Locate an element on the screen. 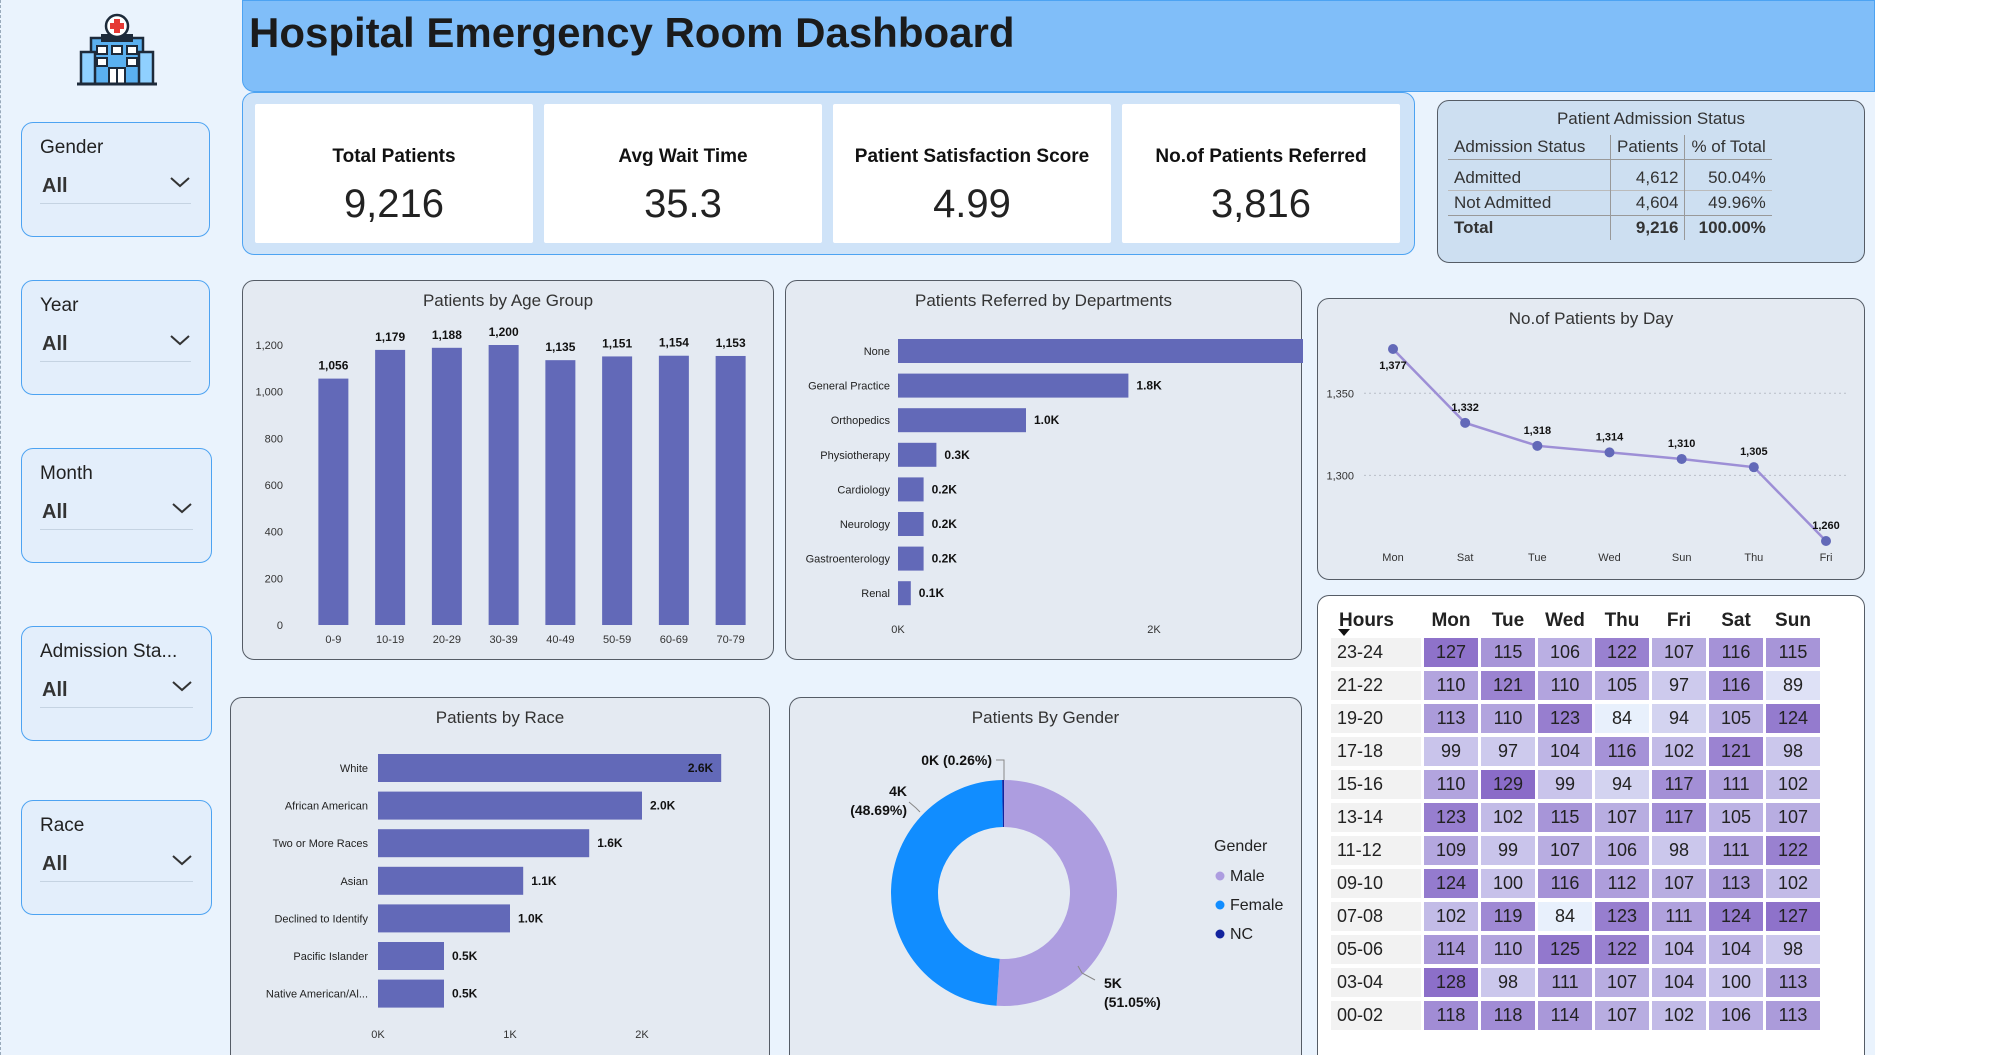  heatmap-column-header: Tue is located at coordinates (1508, 621).